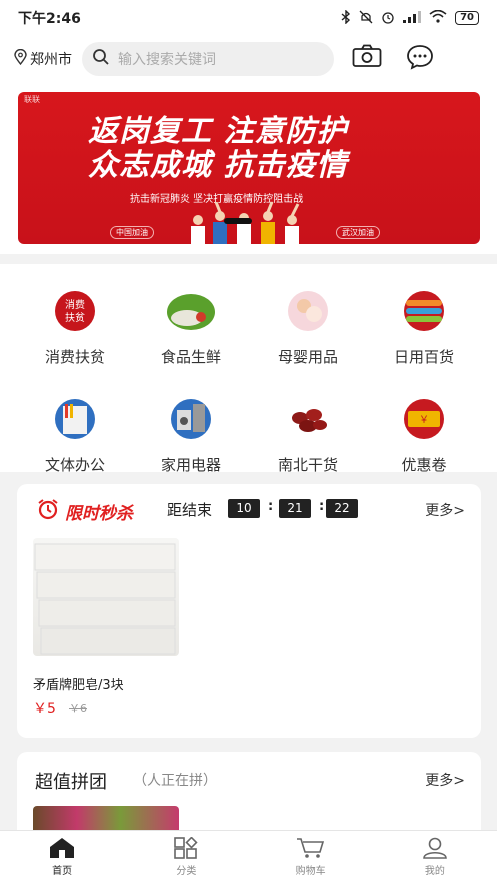 The image size is (497, 883). I want to click on alarm-icon, so click(388, 18).